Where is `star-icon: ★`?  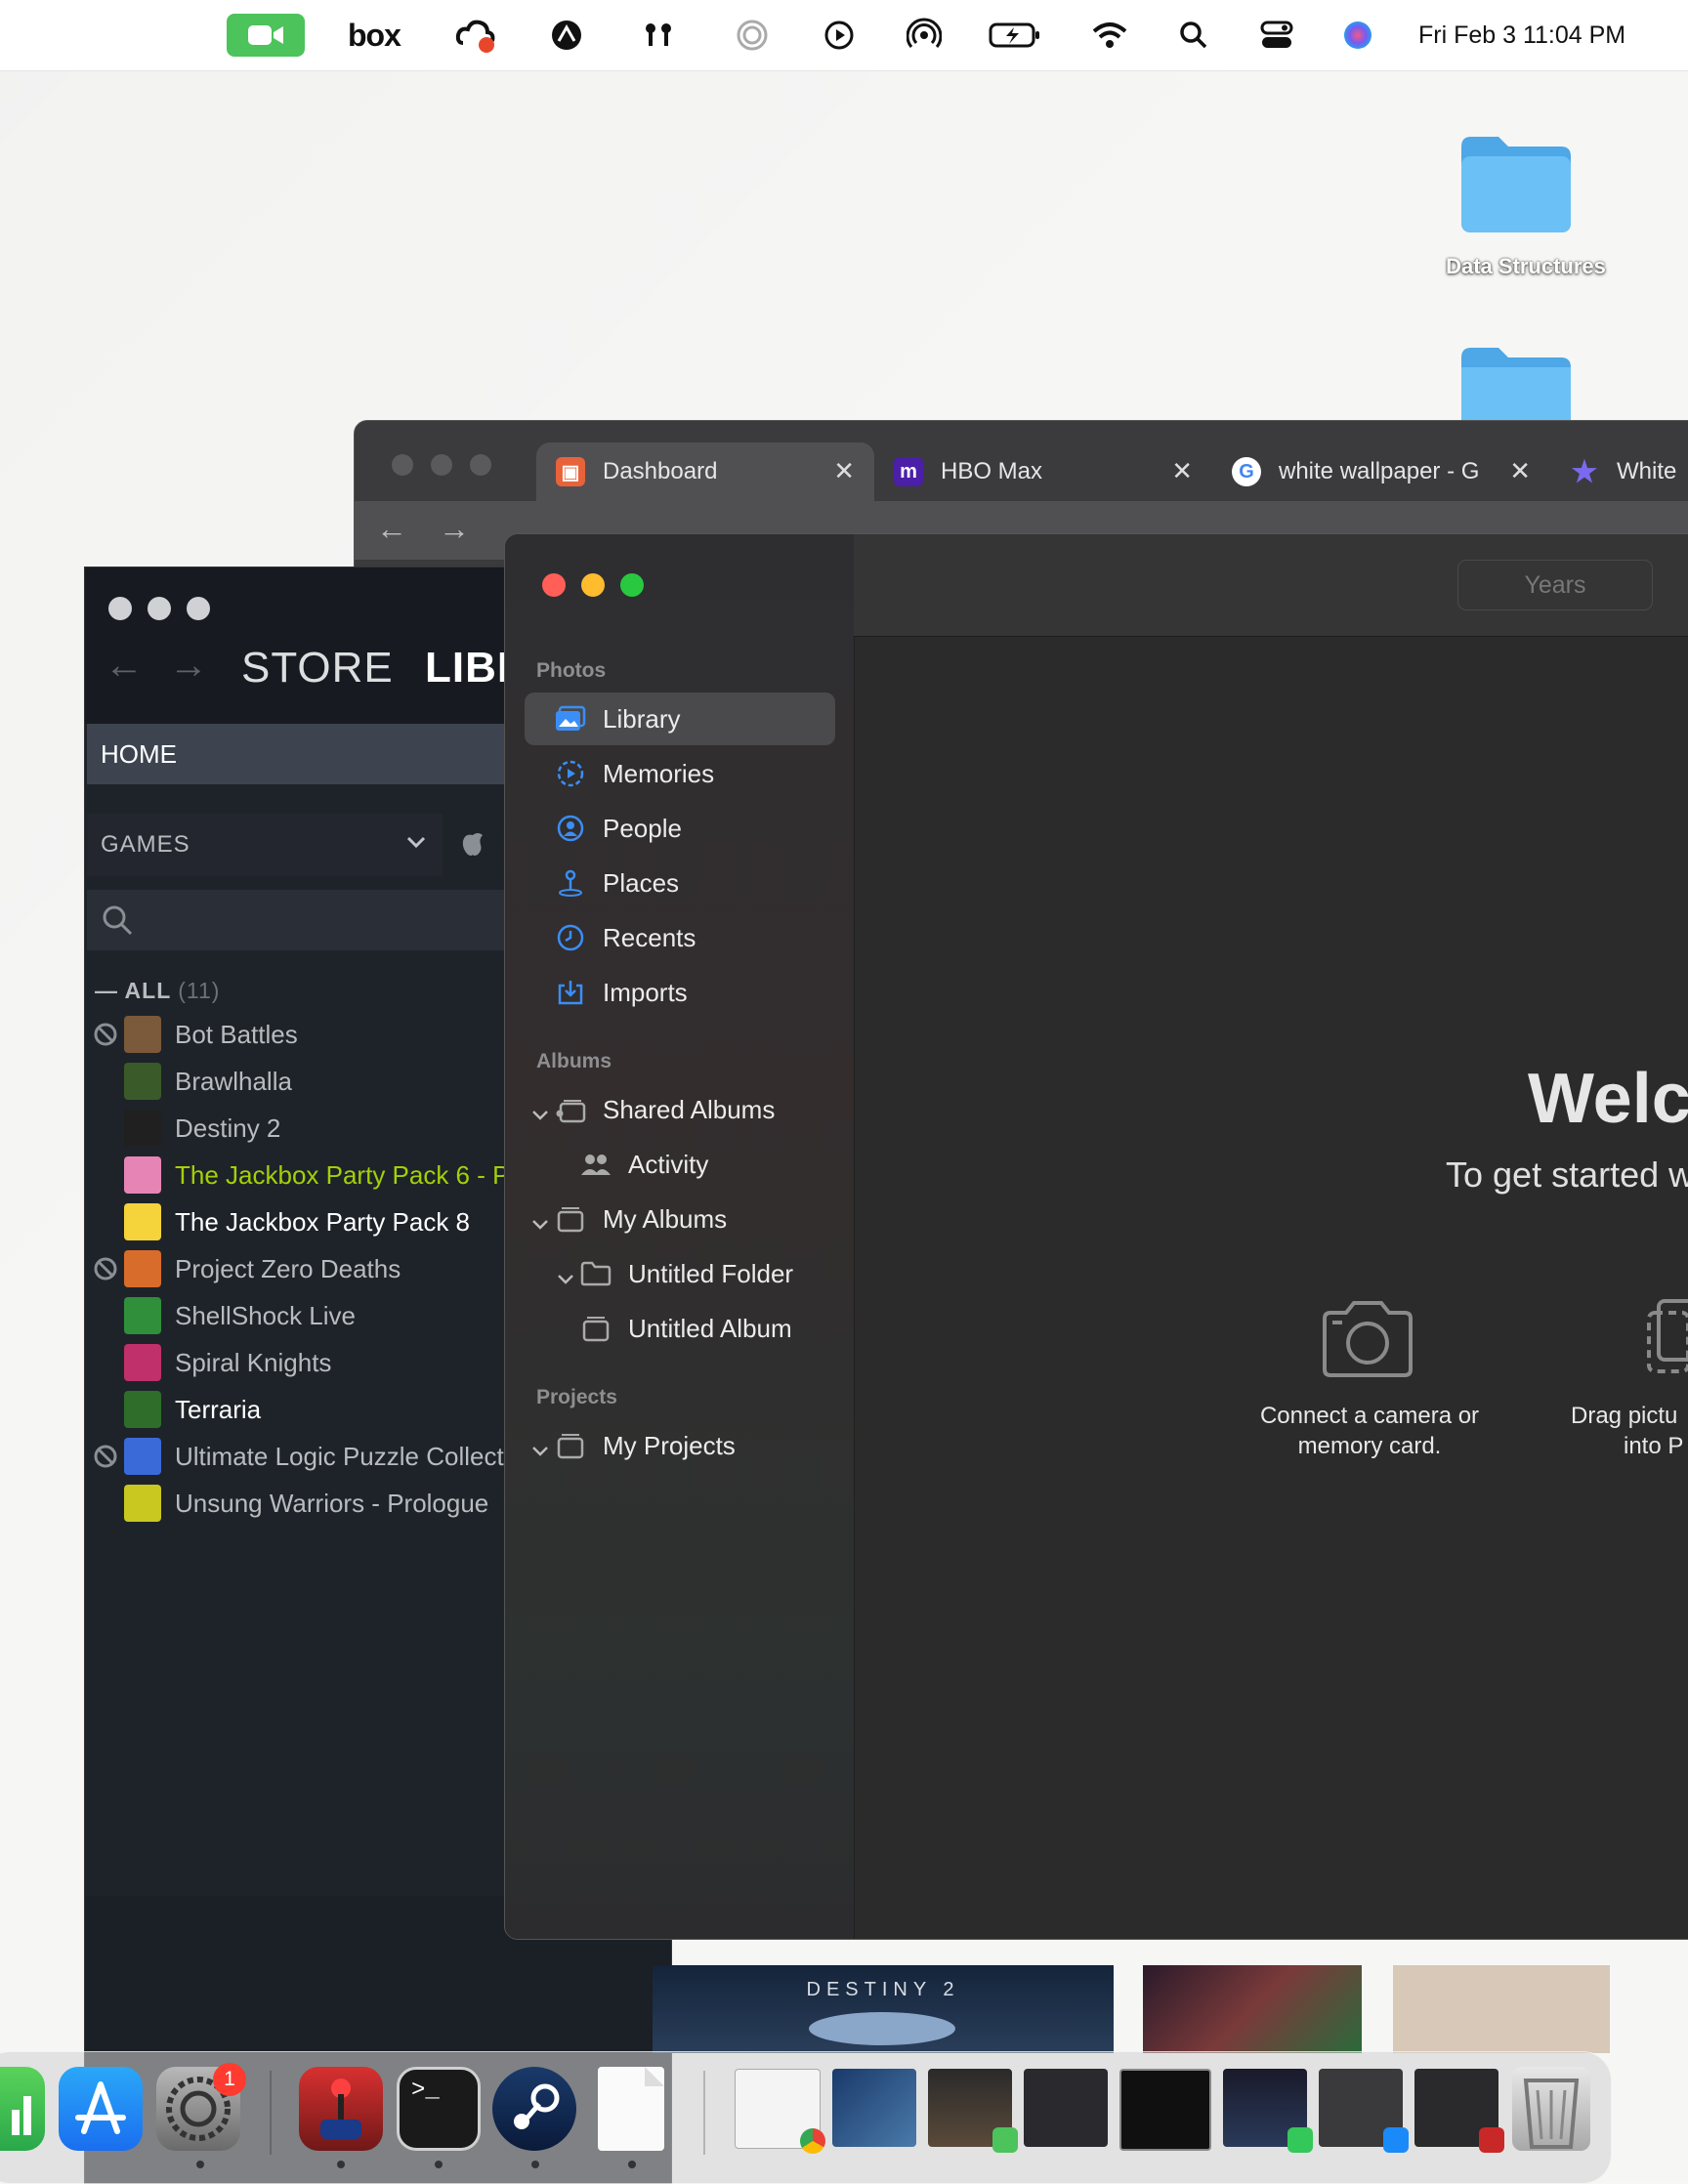 star-icon: ★ is located at coordinates (1584, 471).